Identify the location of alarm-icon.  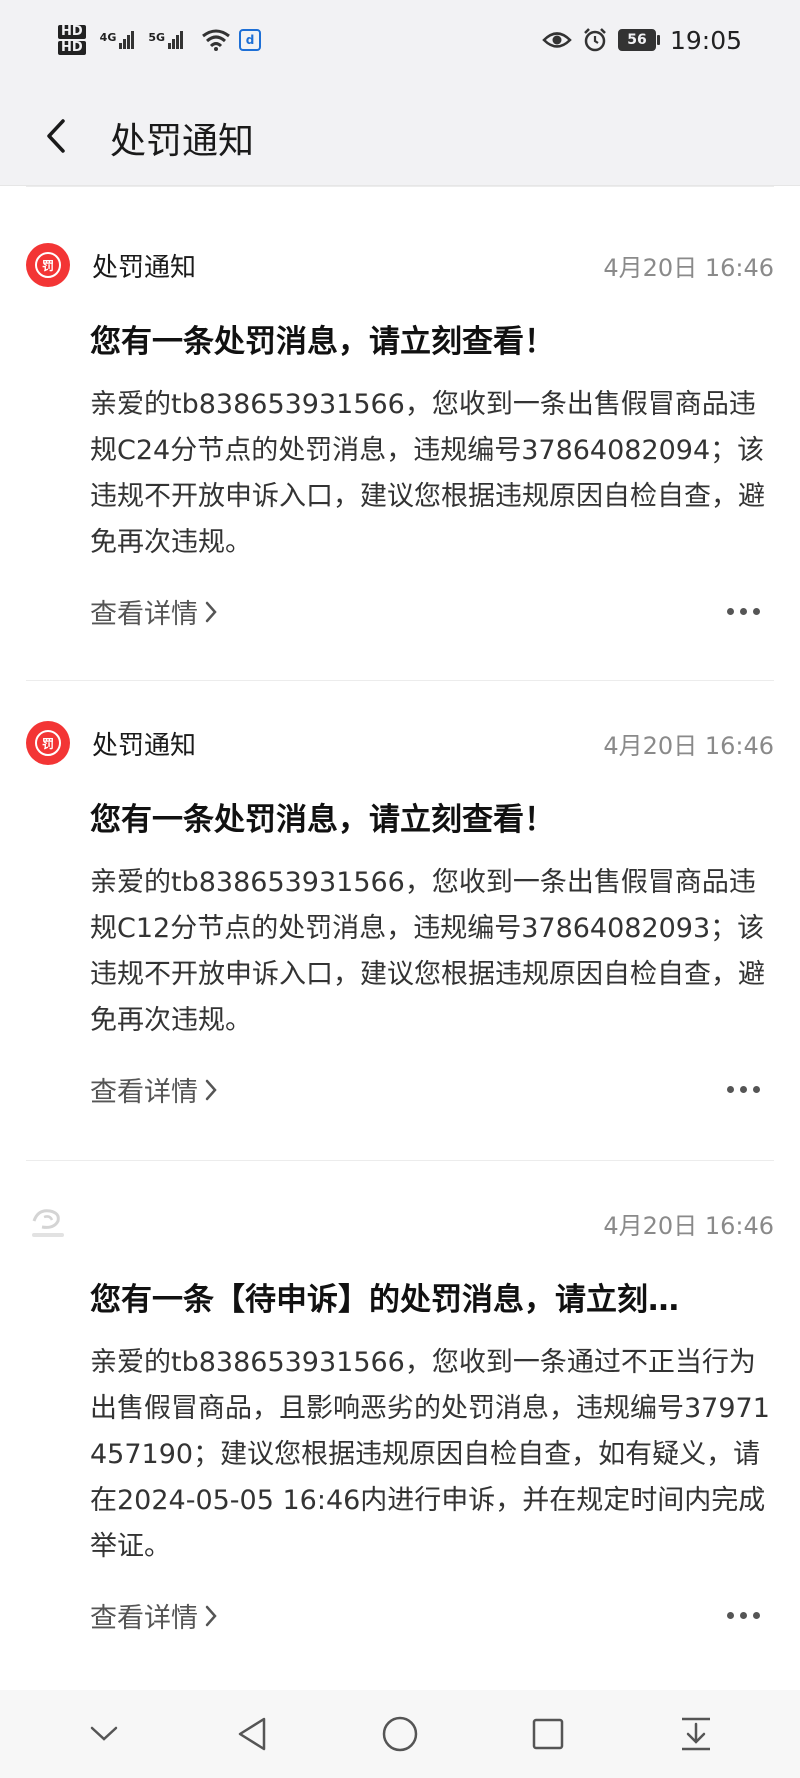
(595, 40).